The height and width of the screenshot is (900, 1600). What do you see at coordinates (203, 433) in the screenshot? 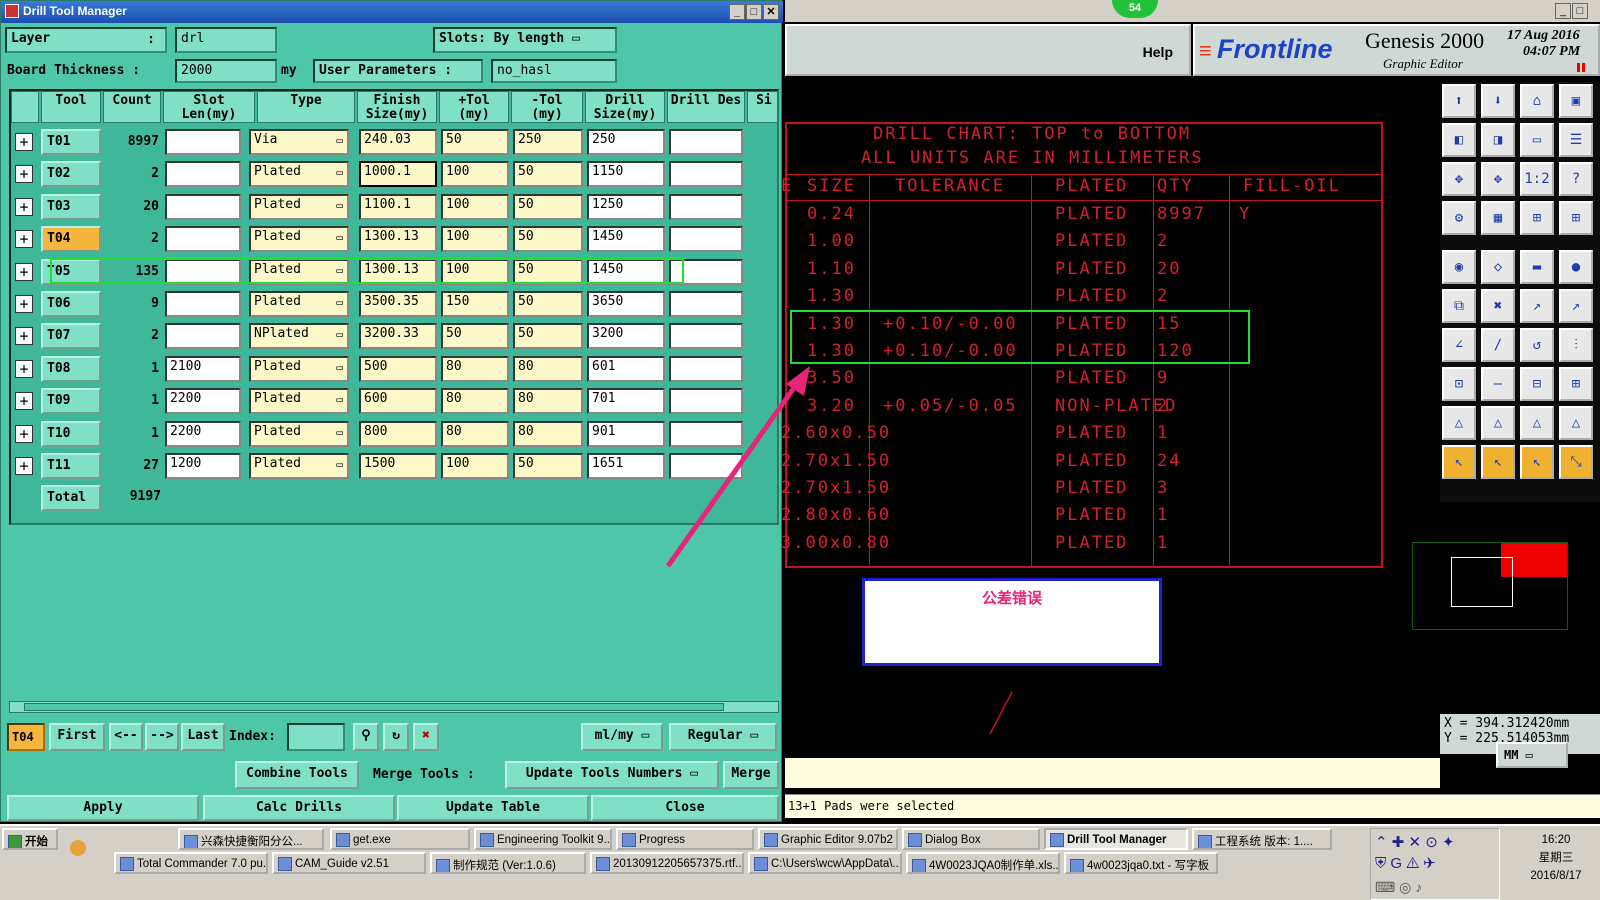
I see `slot-length-input: 2200` at bounding box center [203, 433].